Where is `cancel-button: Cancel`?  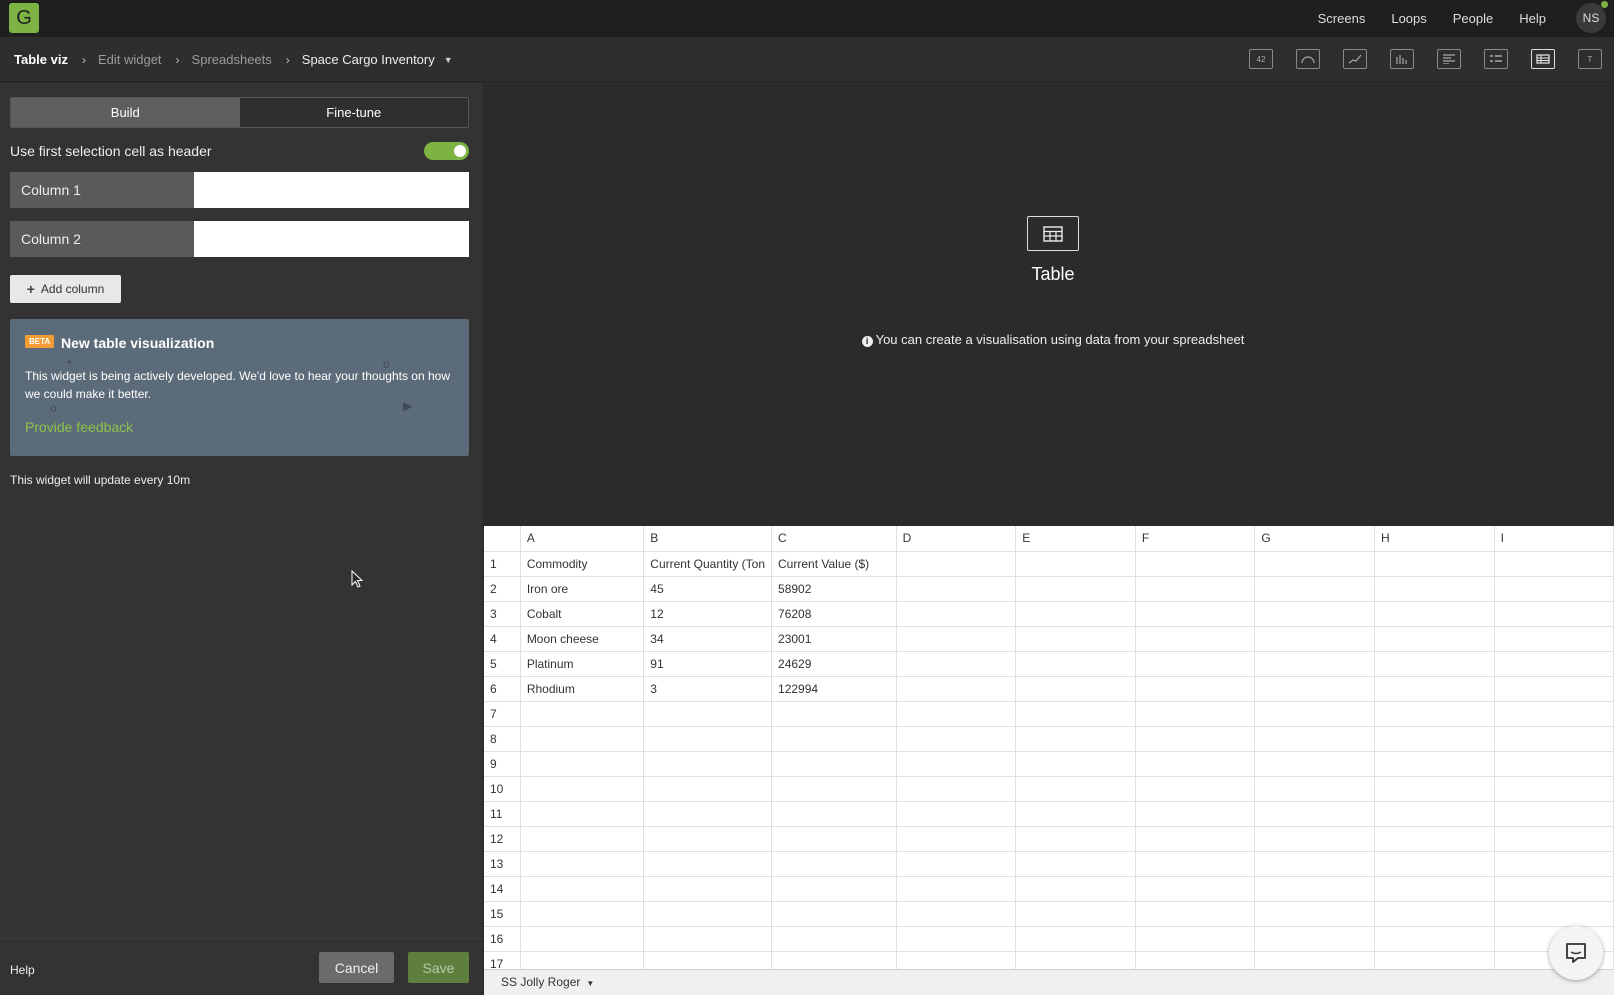
cancel-button: Cancel is located at coordinates (356, 967).